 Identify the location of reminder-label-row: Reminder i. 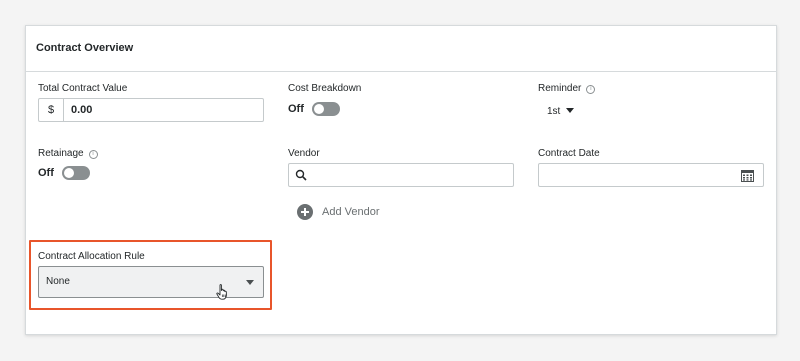
(567, 88).